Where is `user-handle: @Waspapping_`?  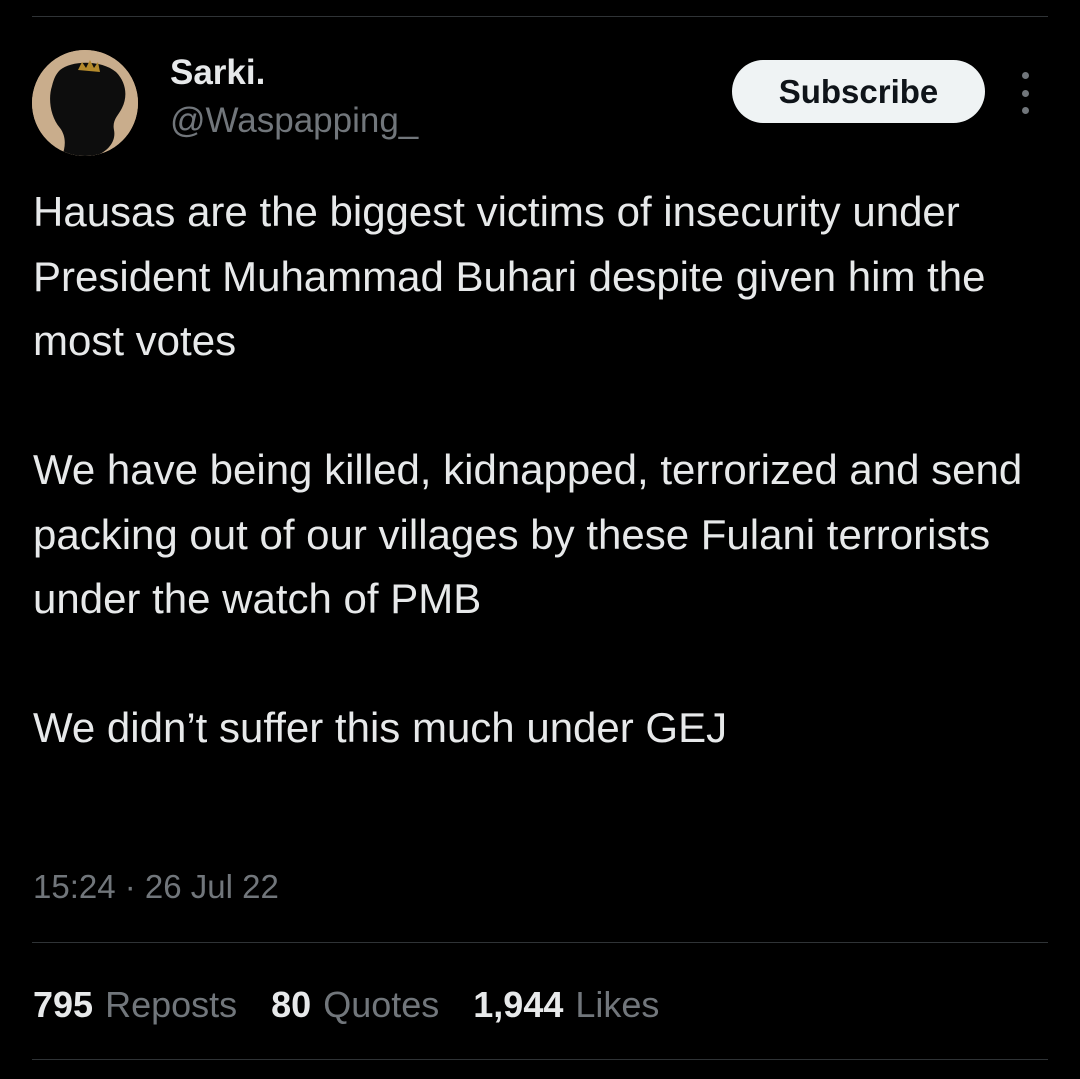 user-handle: @Waspapping_ is located at coordinates (294, 121).